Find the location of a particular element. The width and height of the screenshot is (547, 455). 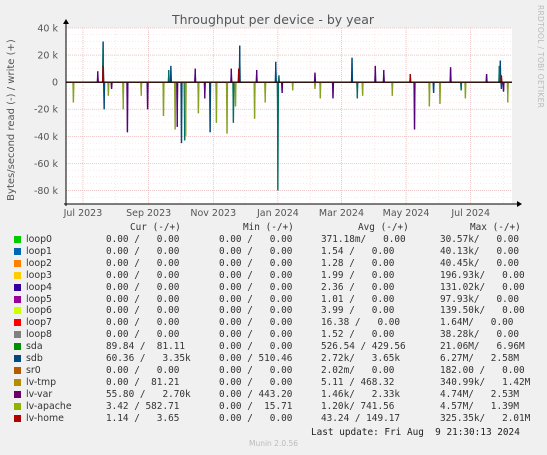

y-axis-label: Bytes/second read (-) / write (+) is located at coordinates (11, 120).